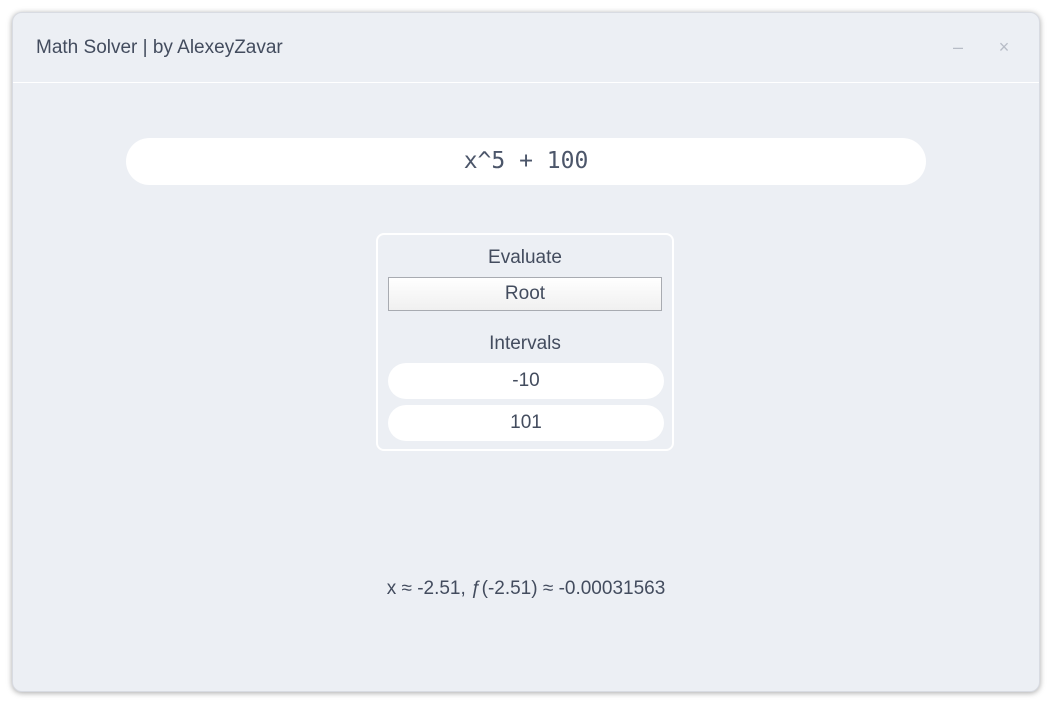  I want to click on evaluate-label: Evaluate, so click(525, 257).